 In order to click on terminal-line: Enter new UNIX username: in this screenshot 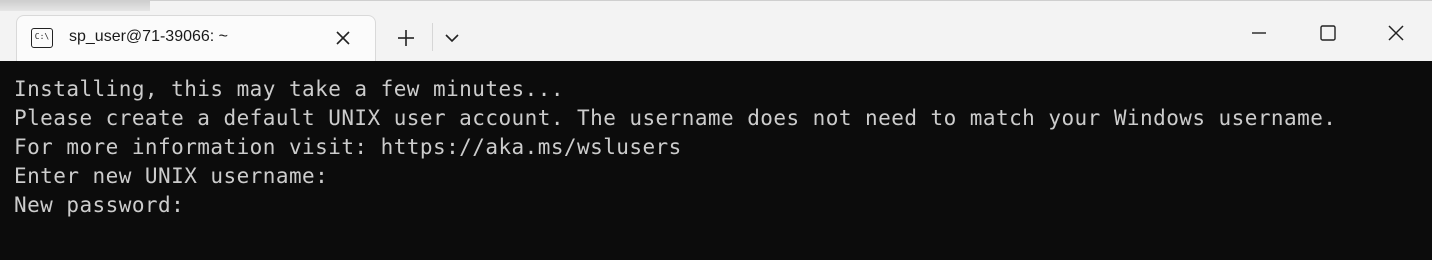, I will do `click(171, 176)`.